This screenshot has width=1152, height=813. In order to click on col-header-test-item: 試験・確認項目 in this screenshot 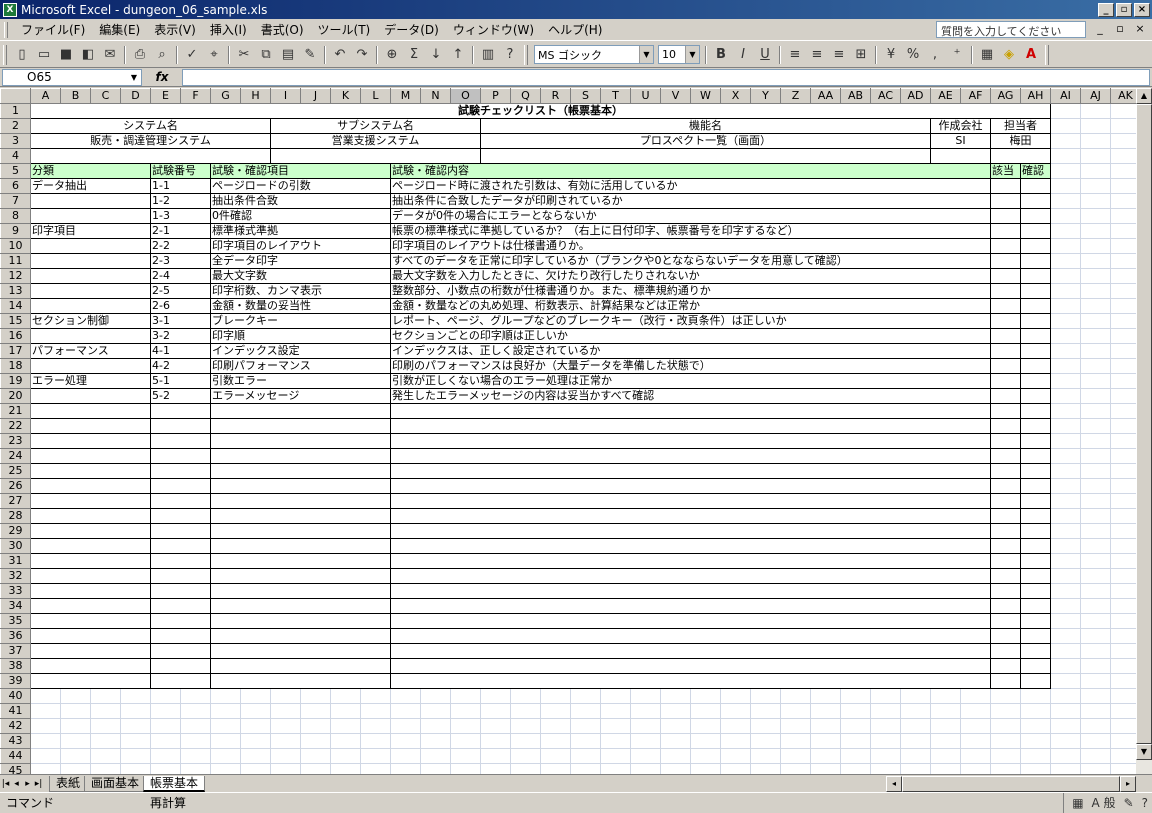, I will do `click(300, 171)`.